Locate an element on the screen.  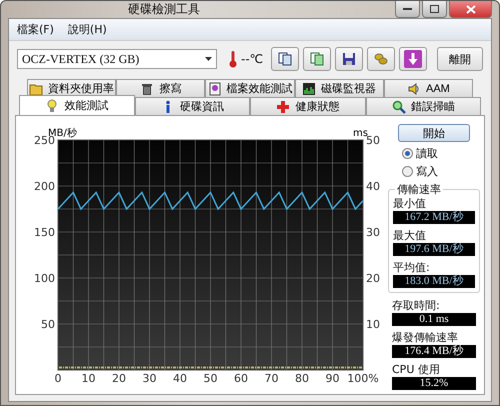
tick-label: 60 is located at coordinates (241, 378).